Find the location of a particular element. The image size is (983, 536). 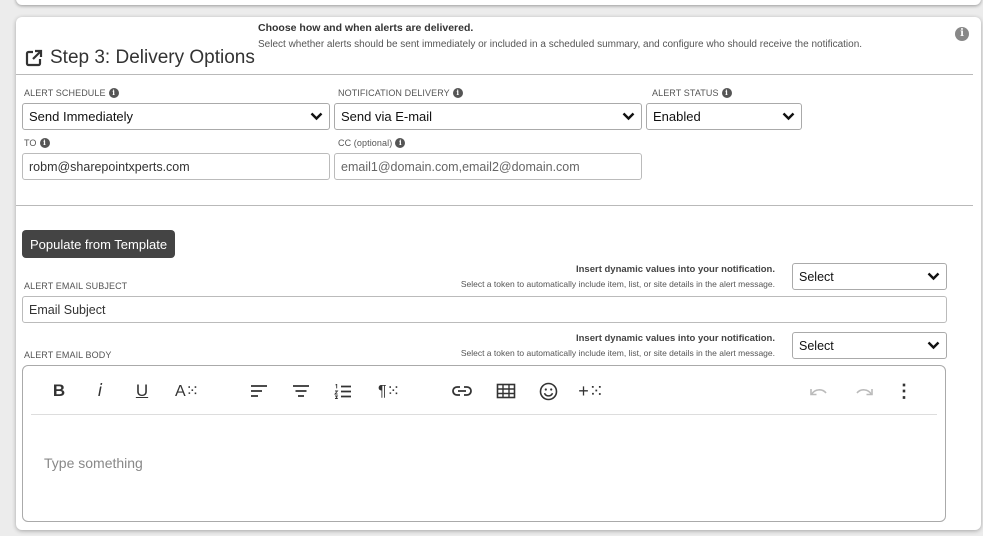

alert-schedule-select: Send Immediately is located at coordinates (176, 116).